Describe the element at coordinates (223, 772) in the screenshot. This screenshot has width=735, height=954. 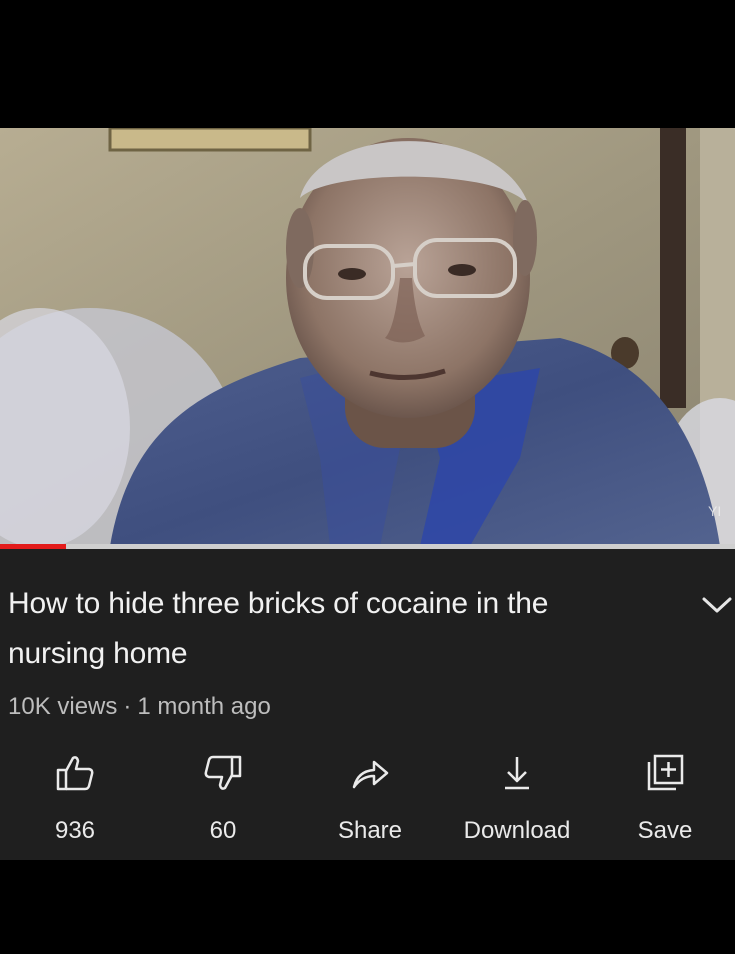
I see `thumbs-down-icon` at that location.